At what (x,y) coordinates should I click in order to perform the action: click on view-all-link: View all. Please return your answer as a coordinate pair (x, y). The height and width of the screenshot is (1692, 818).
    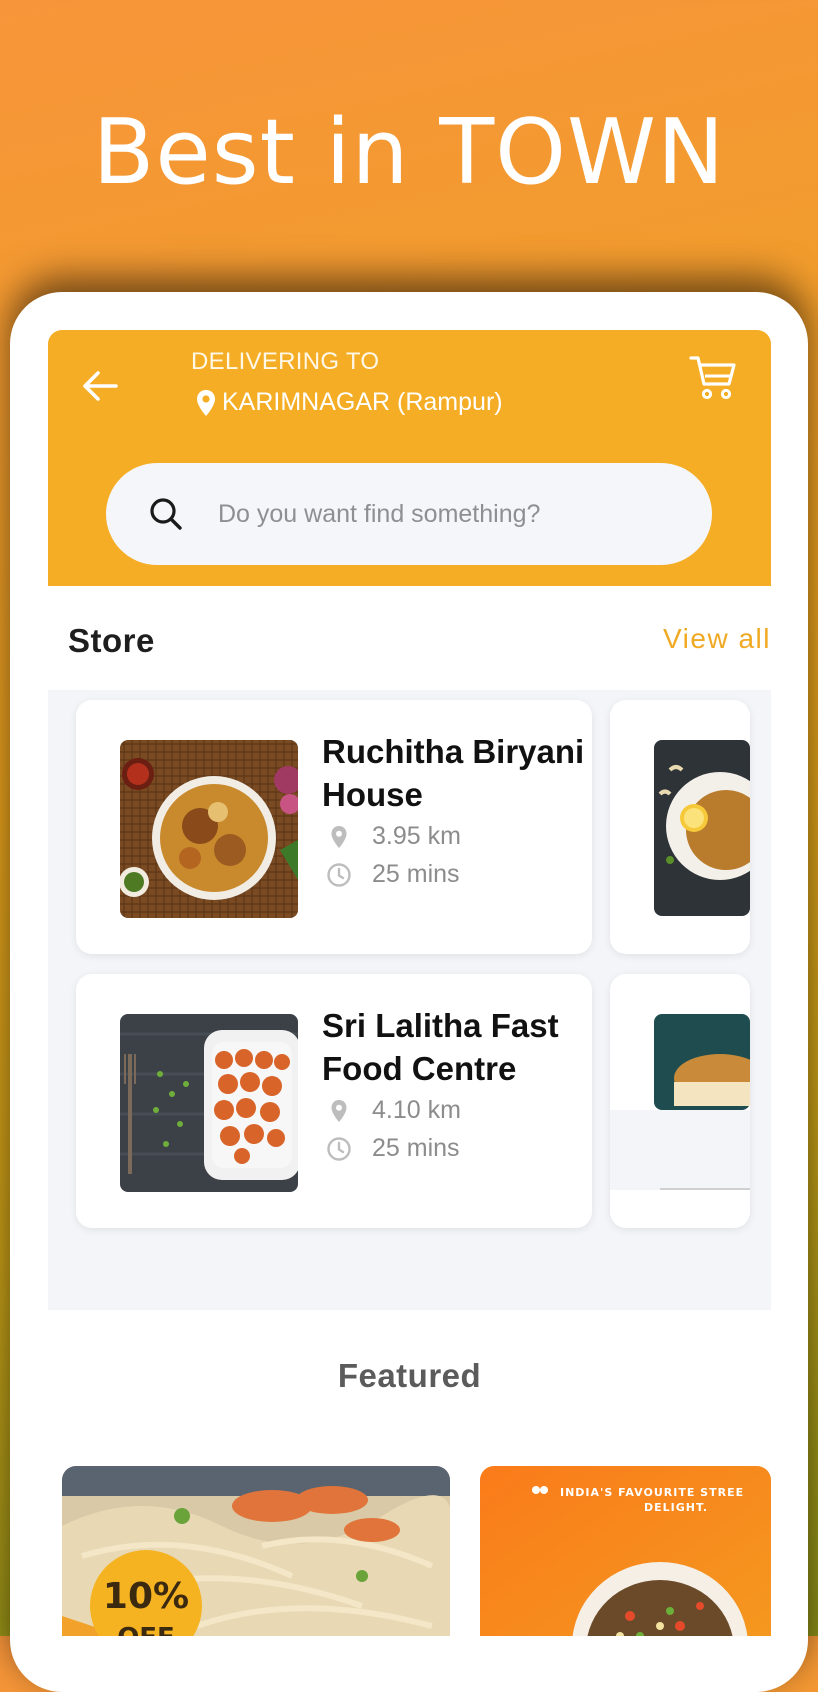
    Looking at the image, I should click on (717, 639).